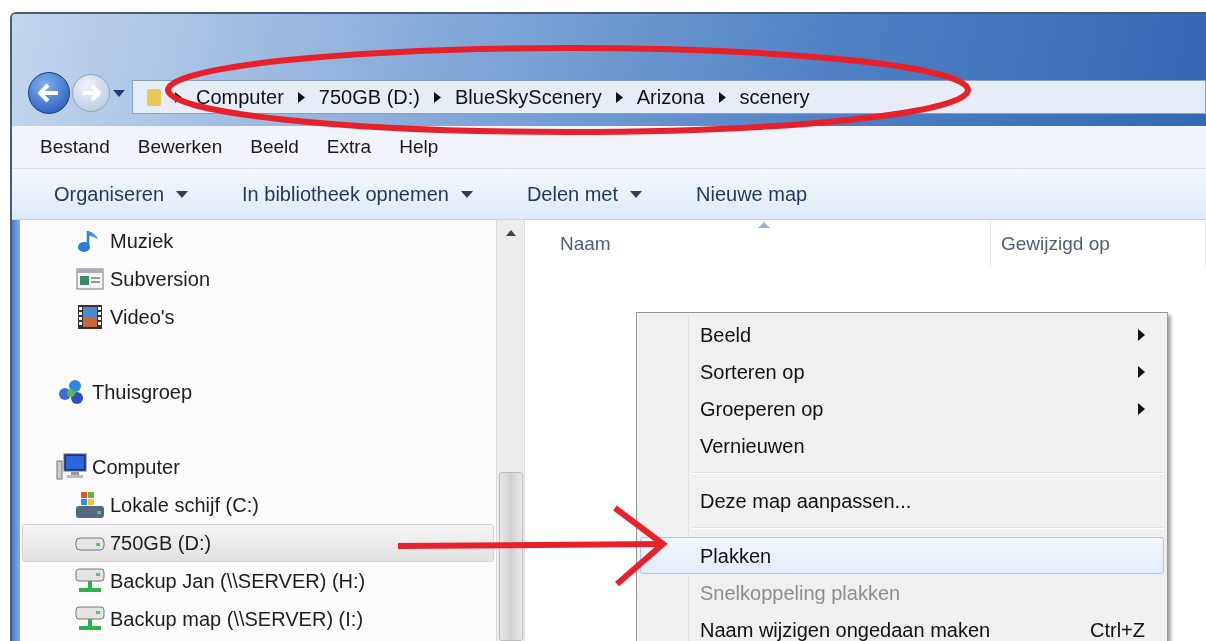  What do you see at coordinates (258, 317) in the screenshot?
I see `navigation-item: Video's` at bounding box center [258, 317].